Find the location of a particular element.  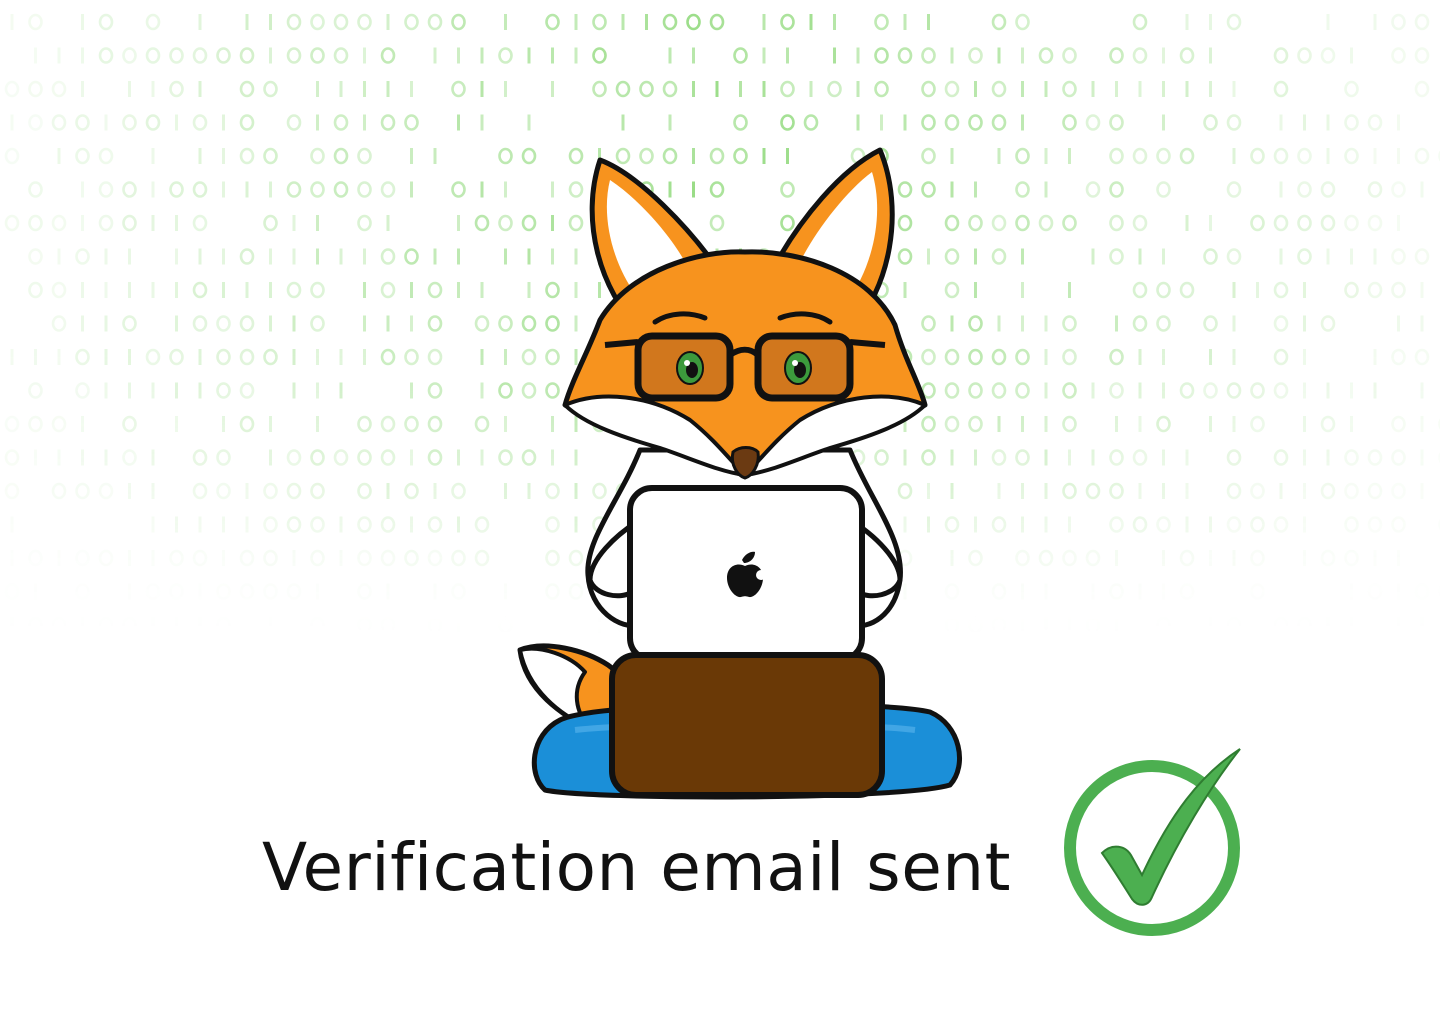

check-circle-icon is located at coordinates (1152, 842).